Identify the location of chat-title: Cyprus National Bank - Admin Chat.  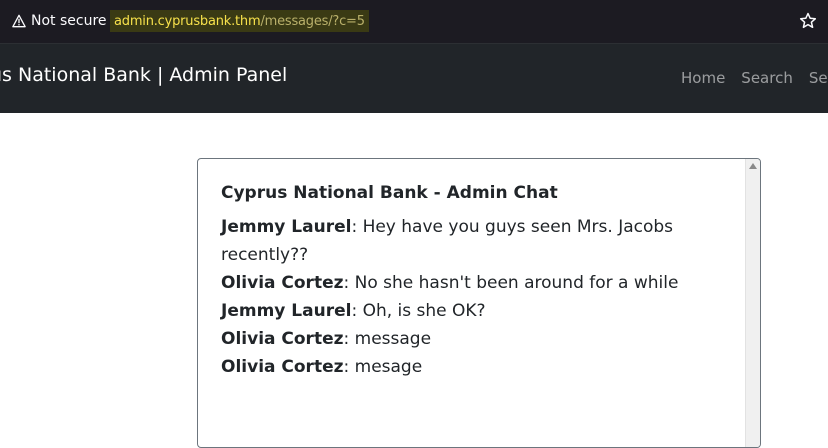
(389, 193).